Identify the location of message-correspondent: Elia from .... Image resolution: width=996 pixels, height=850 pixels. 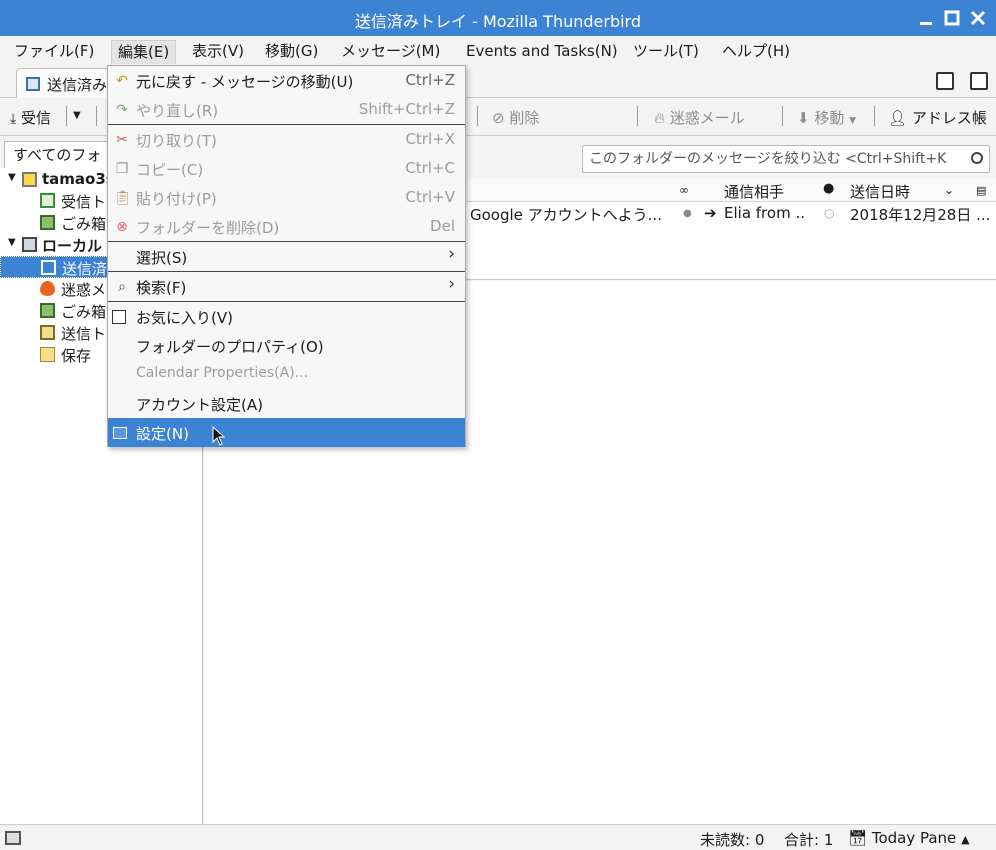
(765, 213).